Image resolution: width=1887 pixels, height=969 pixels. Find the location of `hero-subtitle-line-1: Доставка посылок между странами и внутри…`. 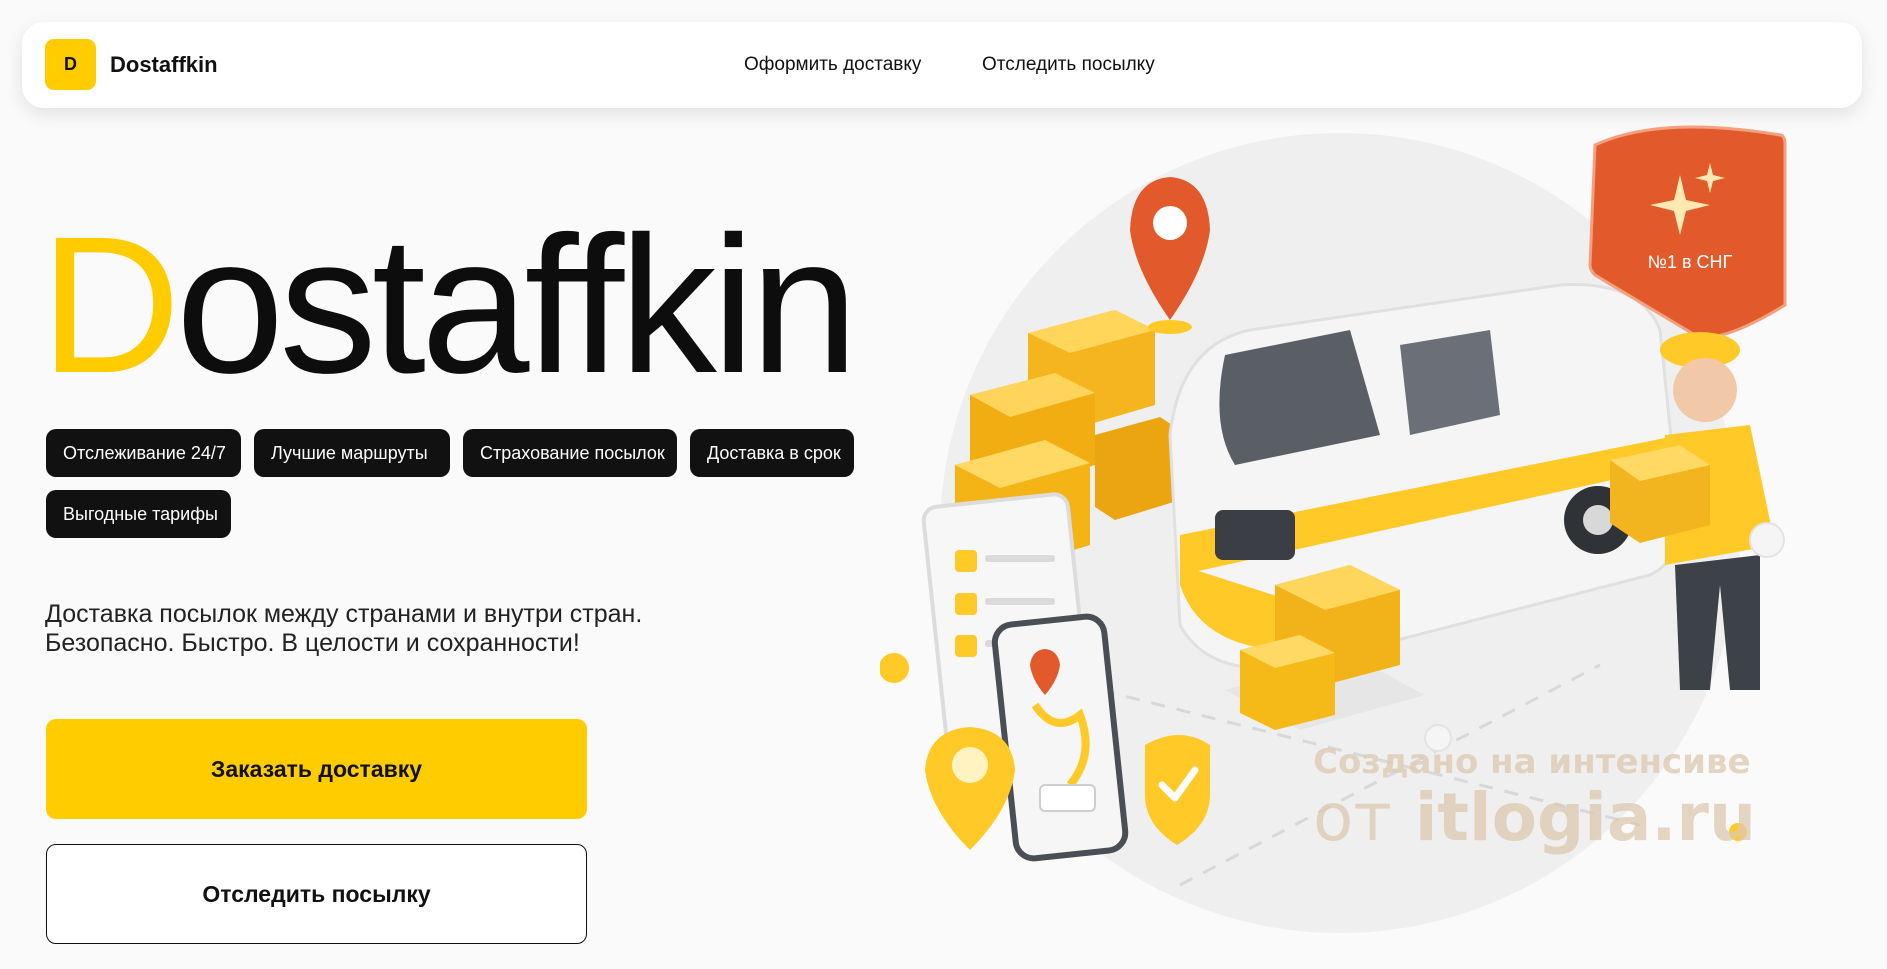

hero-subtitle-line-1: Доставка посылок между странами и внутри… is located at coordinates (344, 614).